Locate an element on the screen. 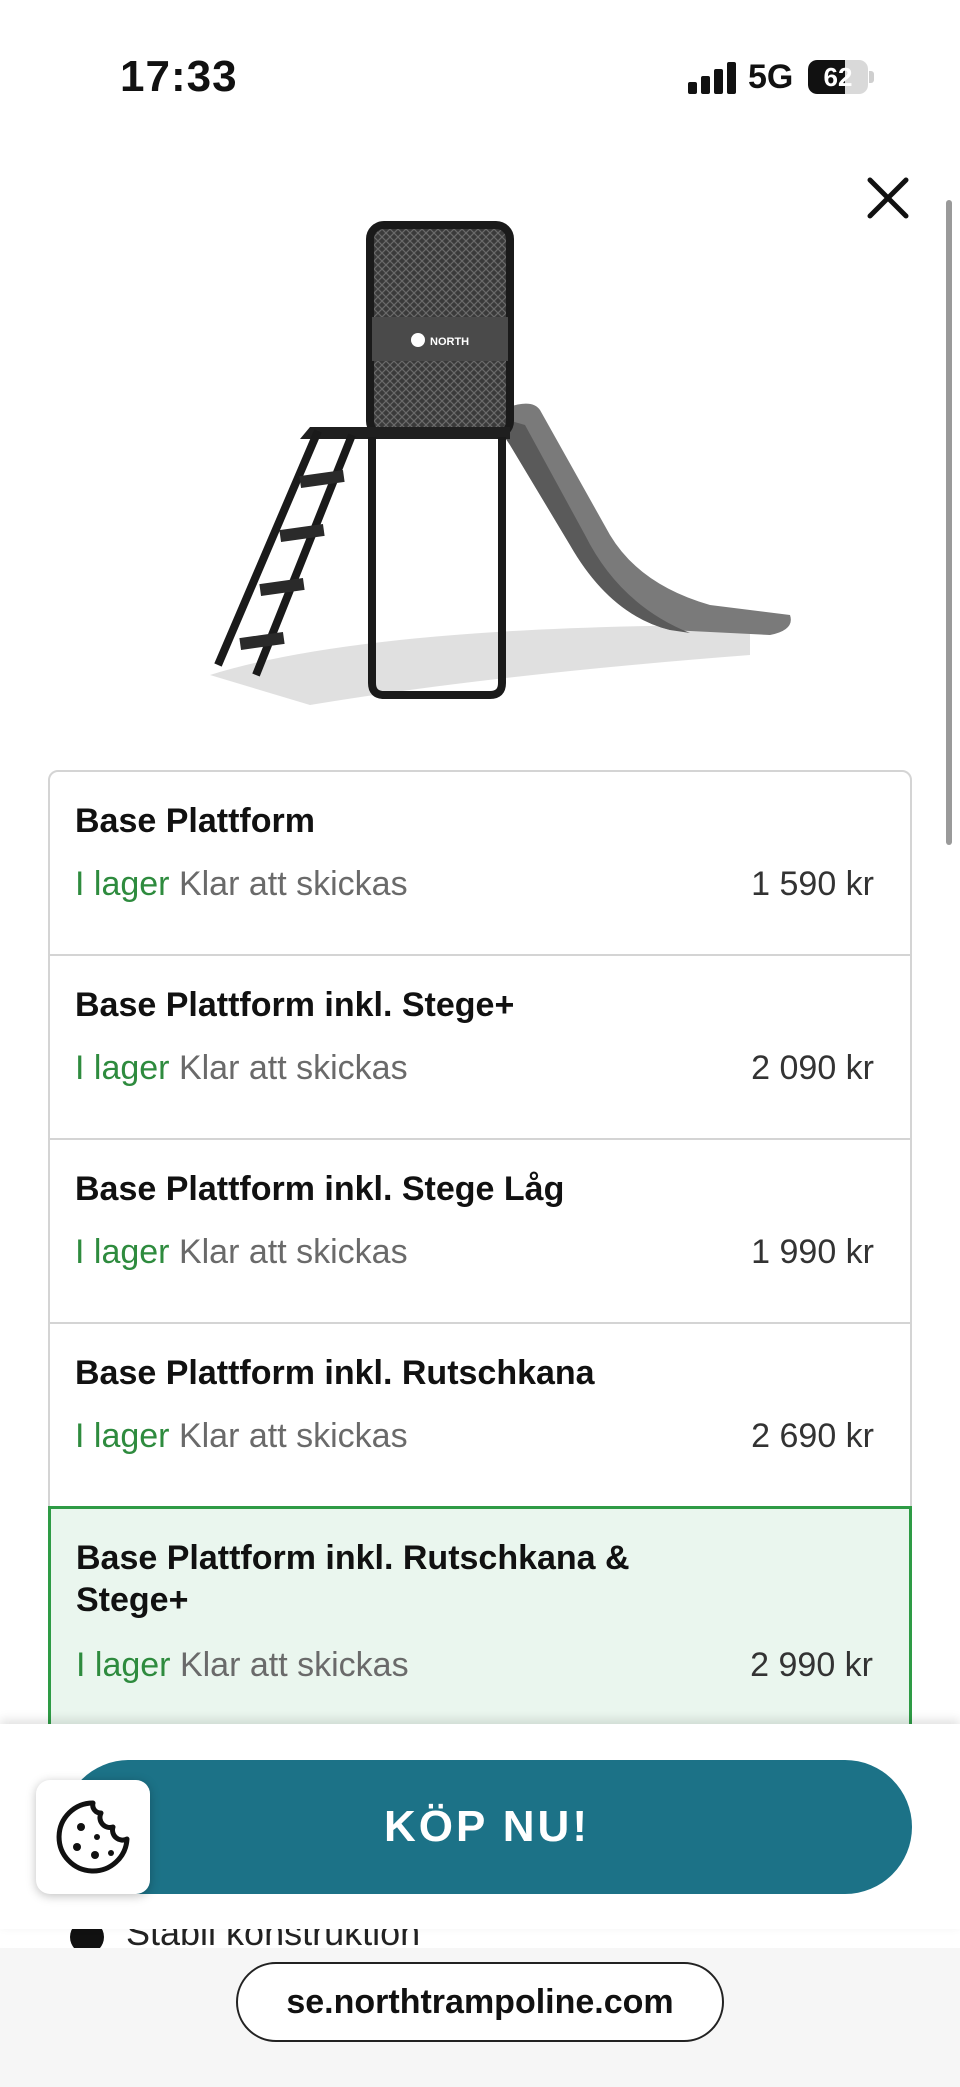  scroll-indicator is located at coordinates (949, 522).